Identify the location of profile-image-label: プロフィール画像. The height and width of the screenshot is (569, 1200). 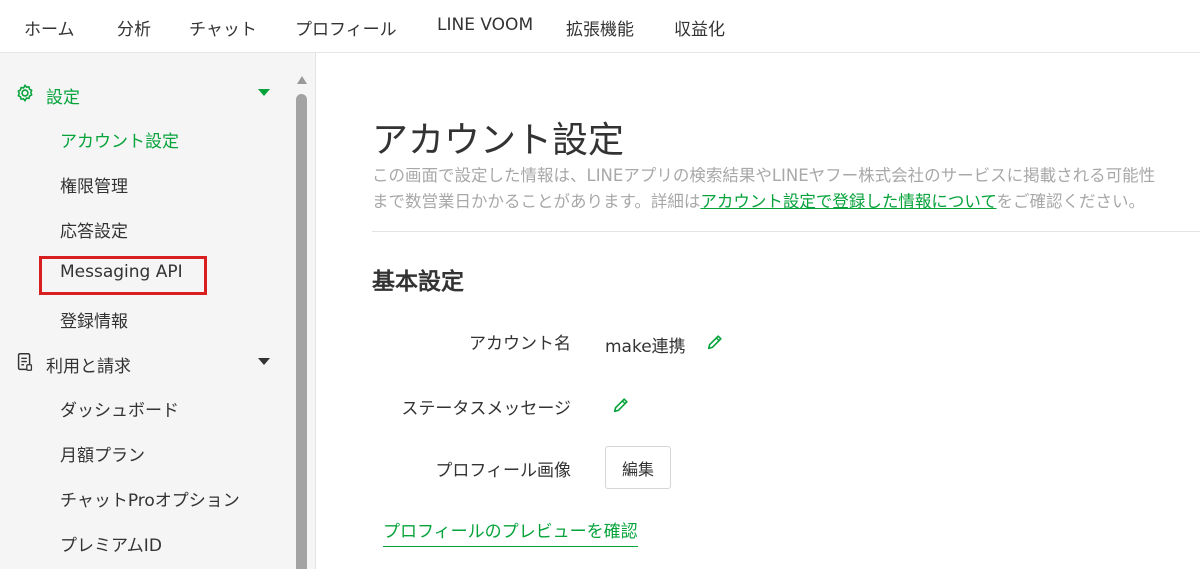
(503, 471).